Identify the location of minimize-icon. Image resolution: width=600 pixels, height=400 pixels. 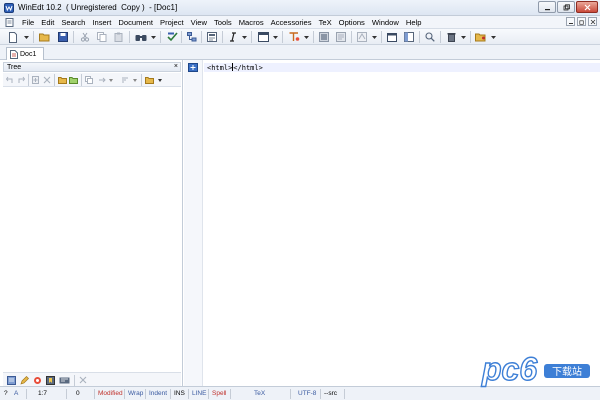
(547, 9).